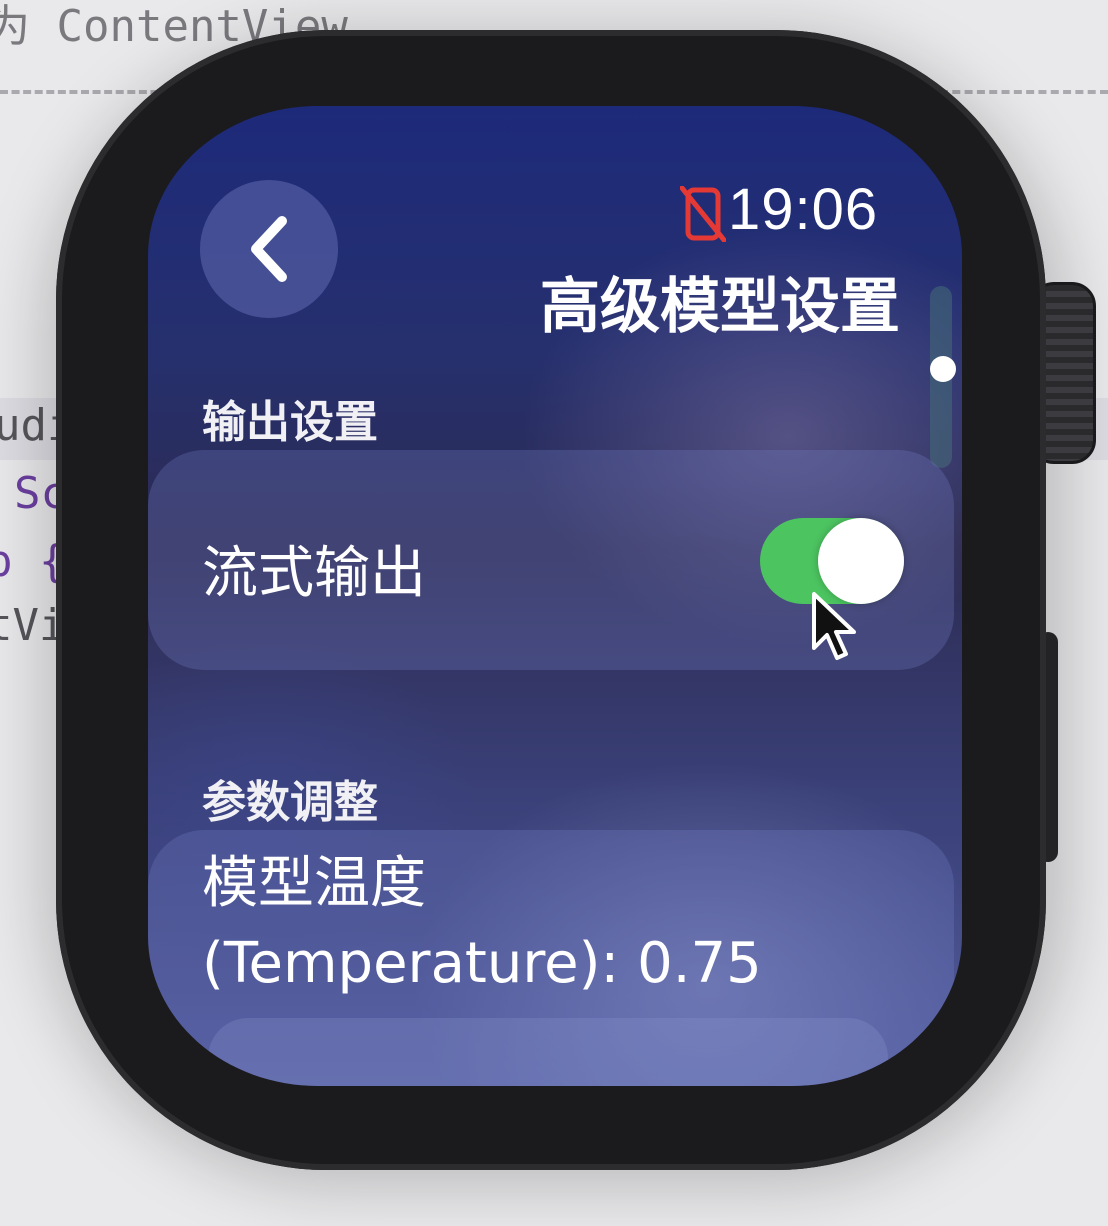 This screenshot has width=1108, height=1226. I want to click on section-header-params: 参数调整, so click(290, 802).